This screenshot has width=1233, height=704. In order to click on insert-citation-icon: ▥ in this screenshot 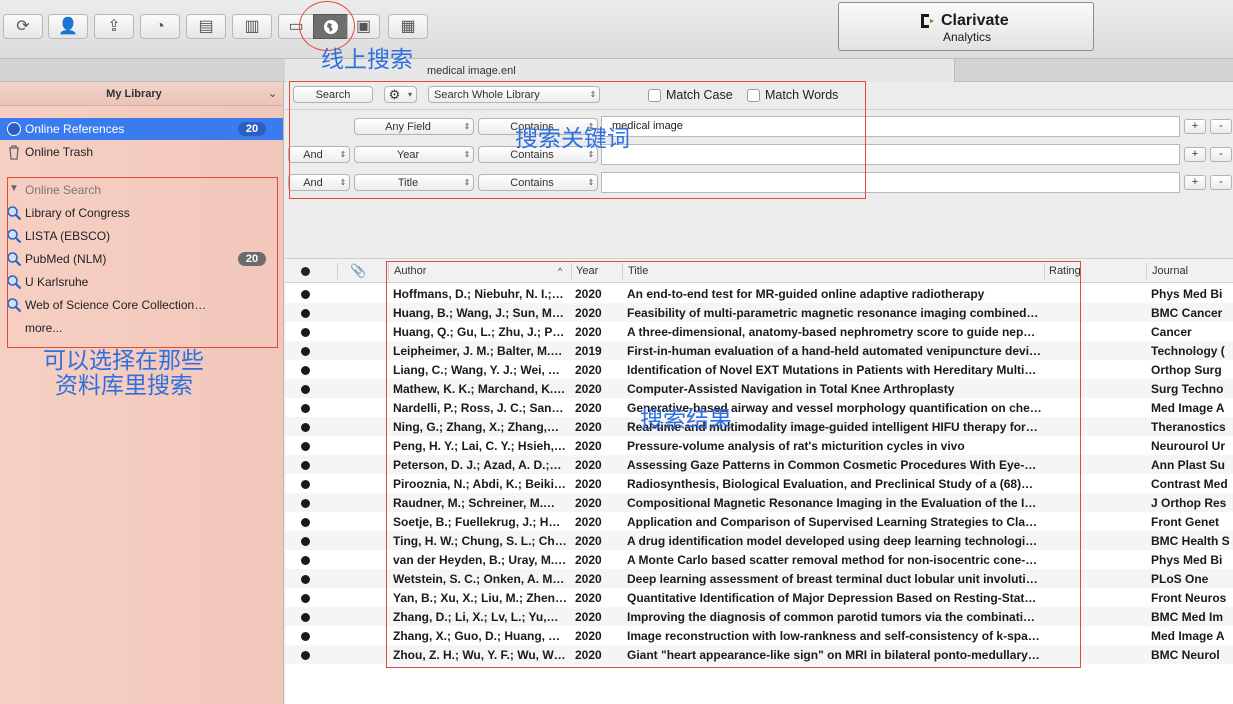, I will do `click(252, 26)`.